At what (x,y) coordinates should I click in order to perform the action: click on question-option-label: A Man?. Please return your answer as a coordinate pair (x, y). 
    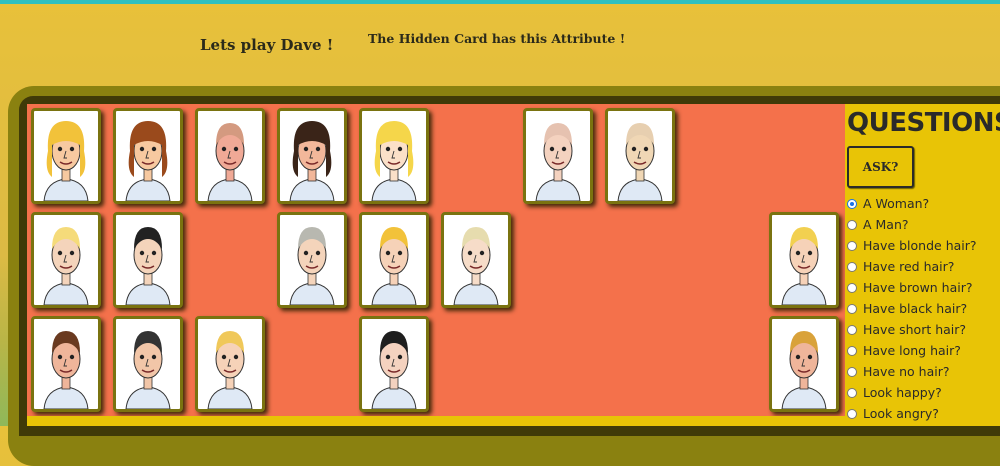
    Looking at the image, I should click on (886, 224).